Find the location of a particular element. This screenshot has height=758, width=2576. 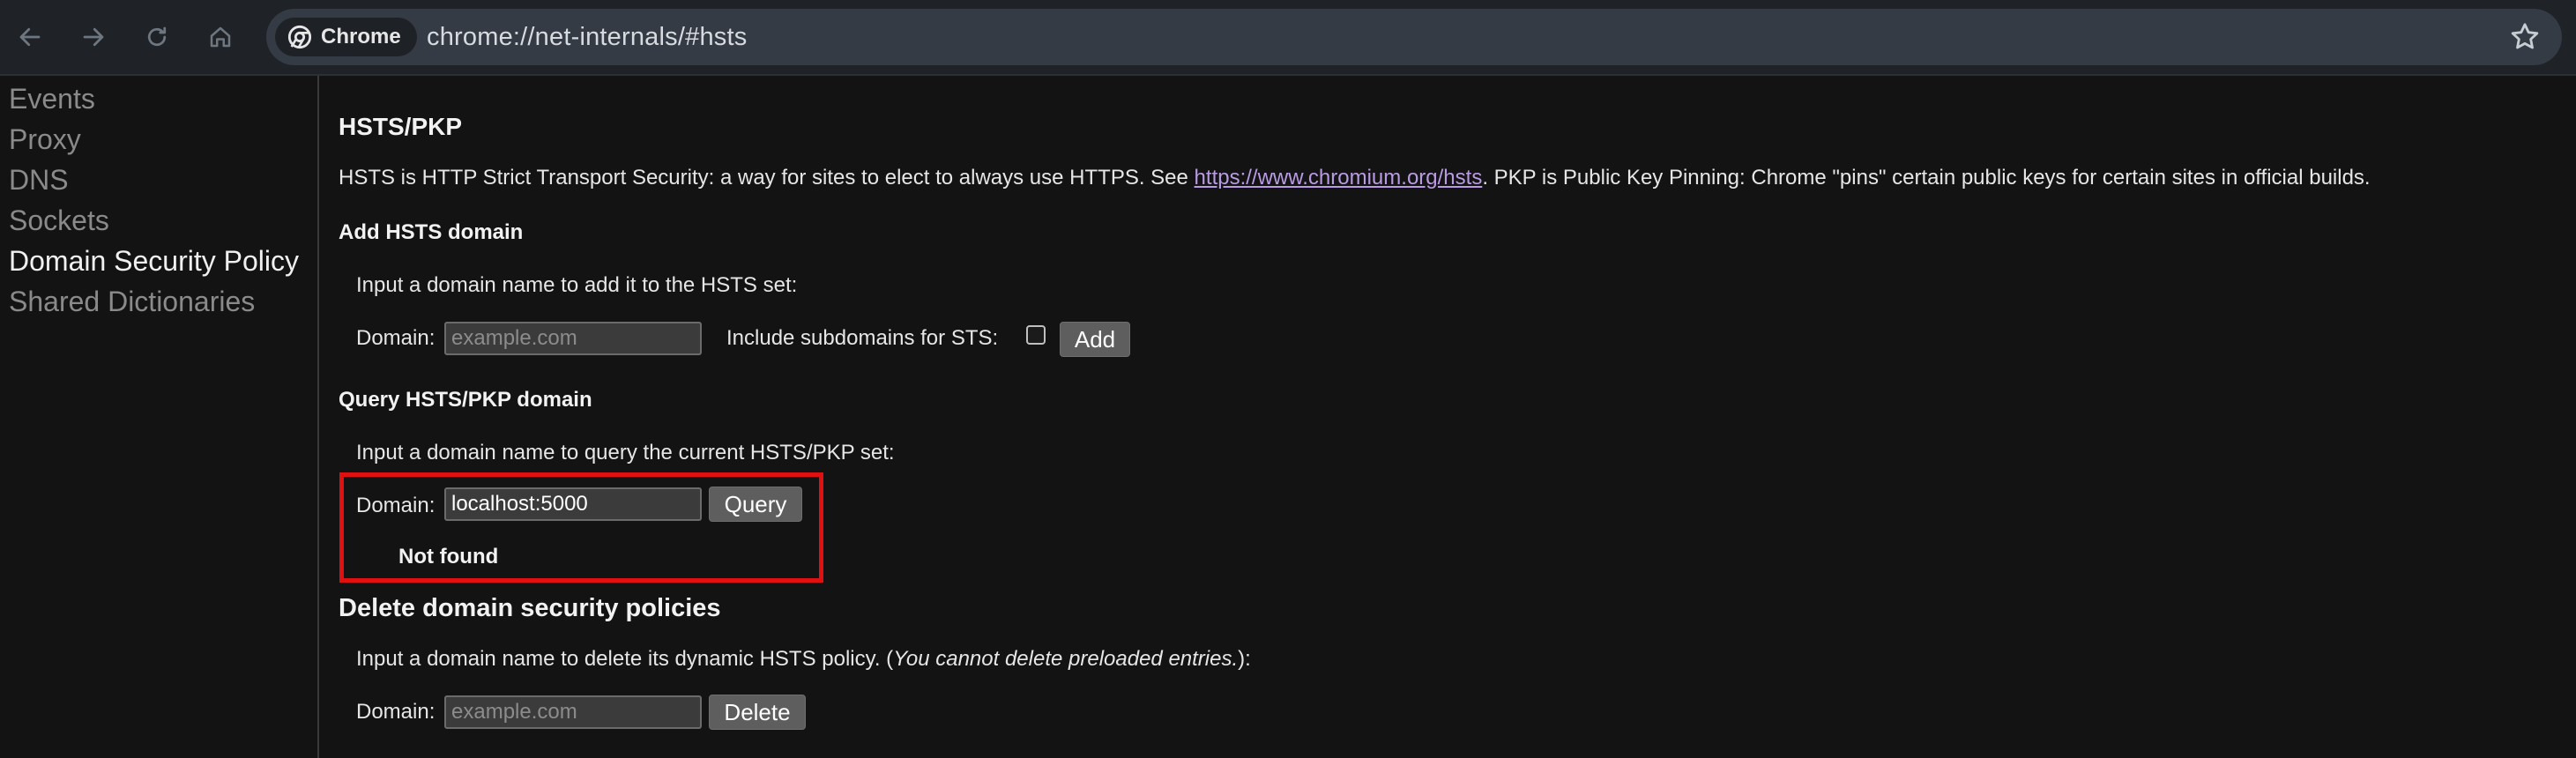

query-hsts-title: Query HSTS/PKP domain is located at coordinates (465, 400).